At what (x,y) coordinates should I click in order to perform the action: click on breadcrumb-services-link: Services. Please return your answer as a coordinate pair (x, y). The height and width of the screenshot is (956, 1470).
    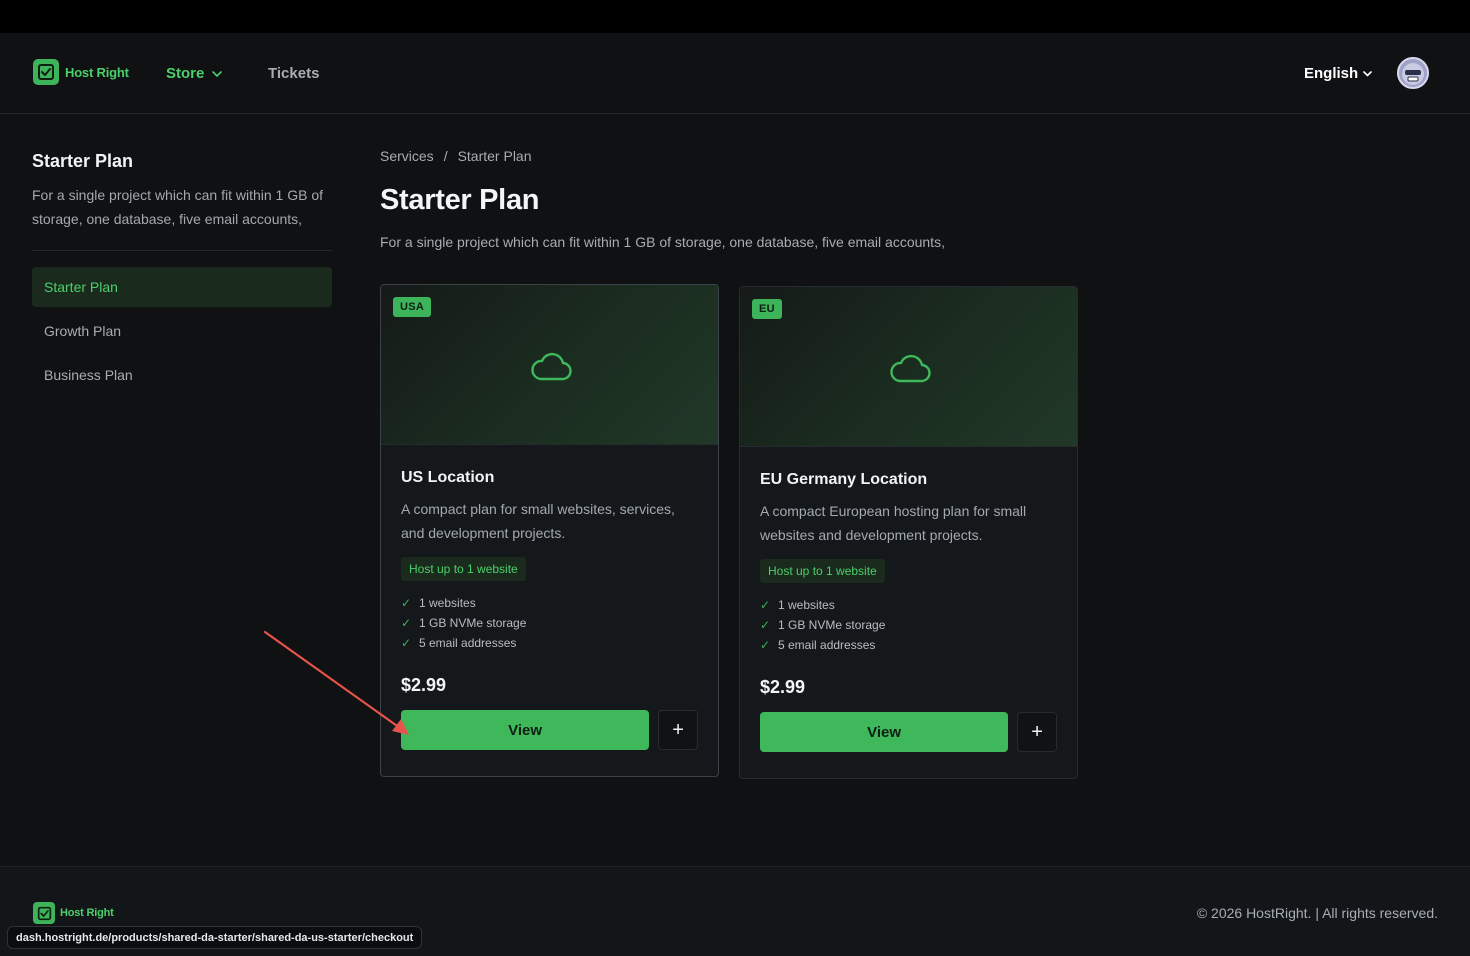
    Looking at the image, I should click on (407, 156).